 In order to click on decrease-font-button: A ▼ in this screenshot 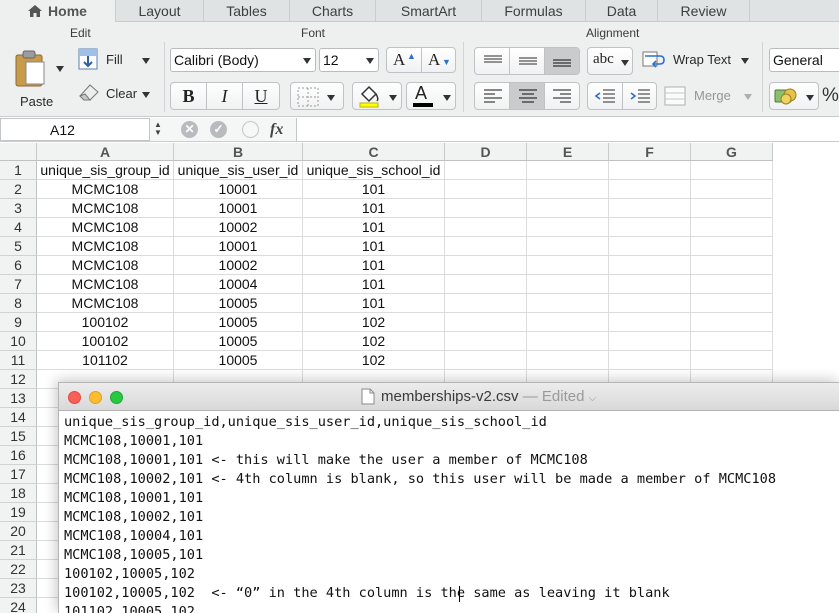, I will do `click(439, 60)`.